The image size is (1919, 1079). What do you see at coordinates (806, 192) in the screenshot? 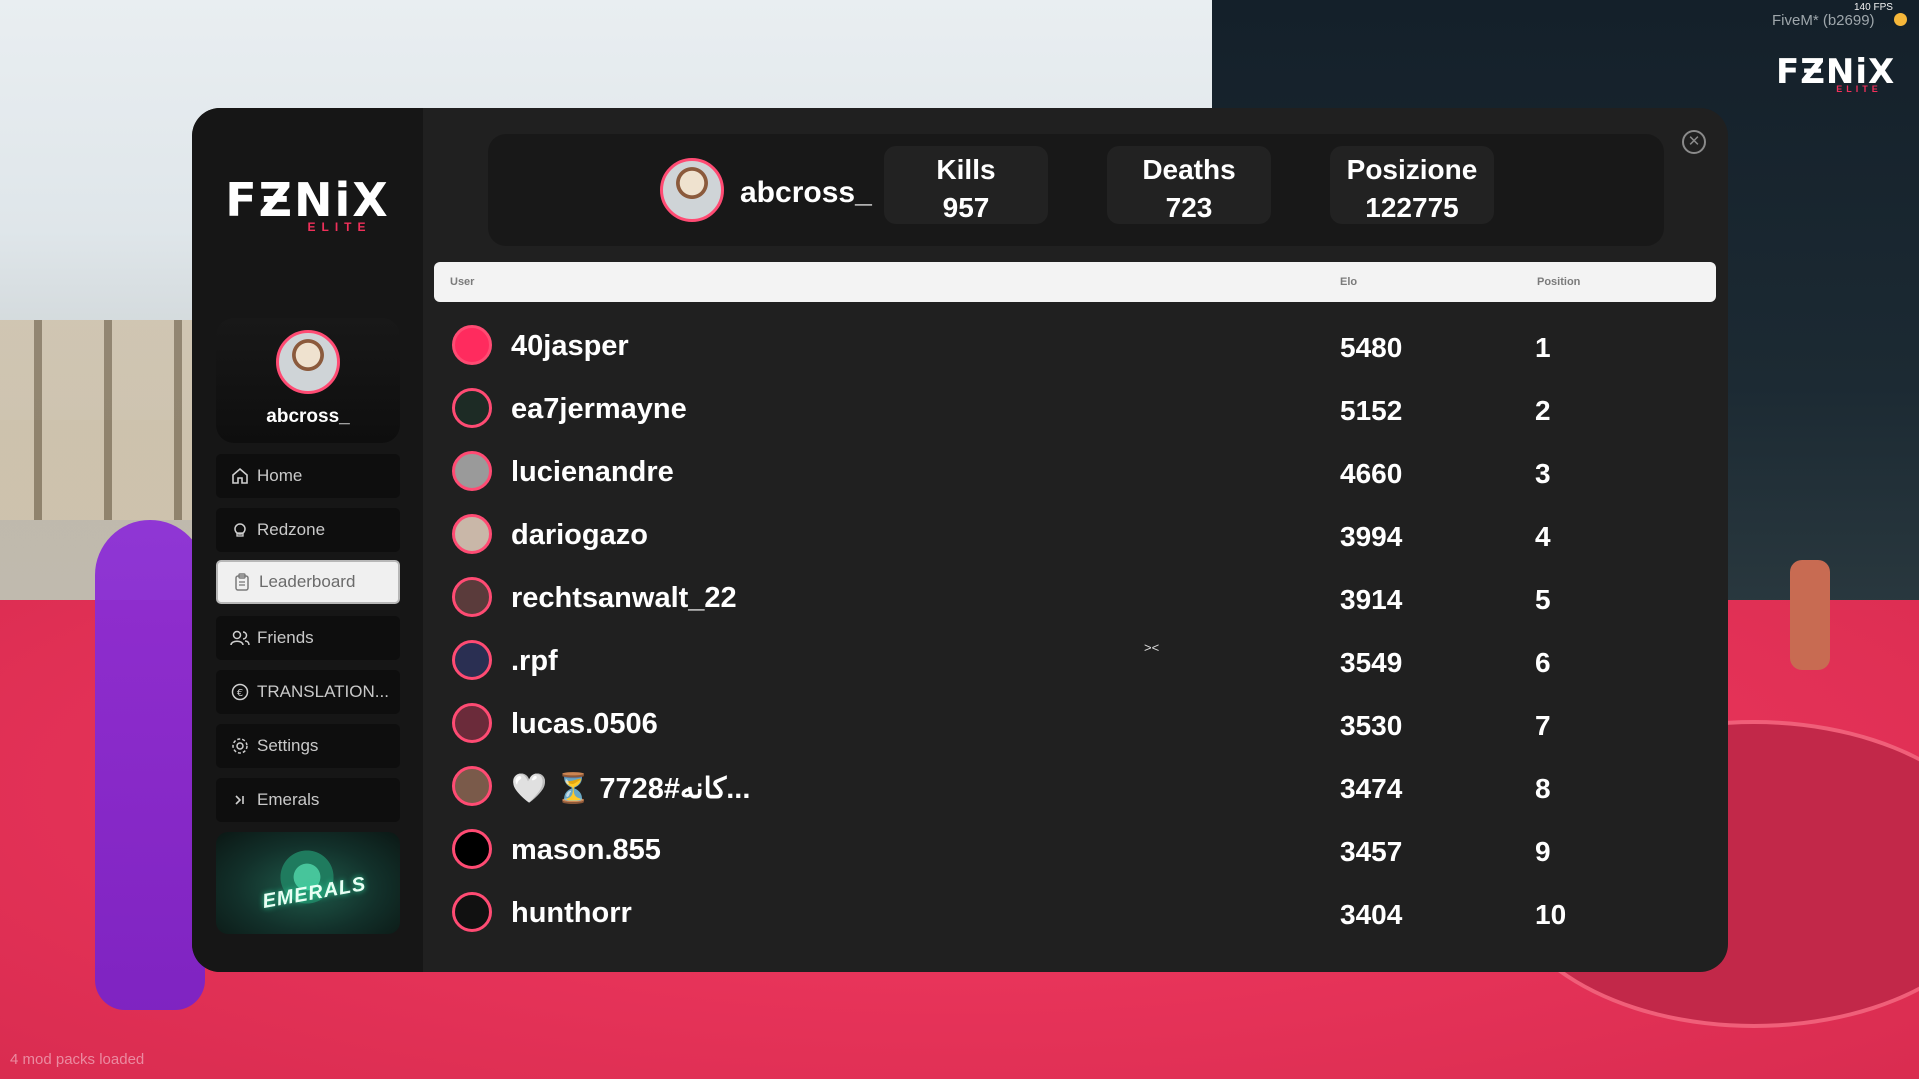
I see `header-username: abcross_` at bounding box center [806, 192].